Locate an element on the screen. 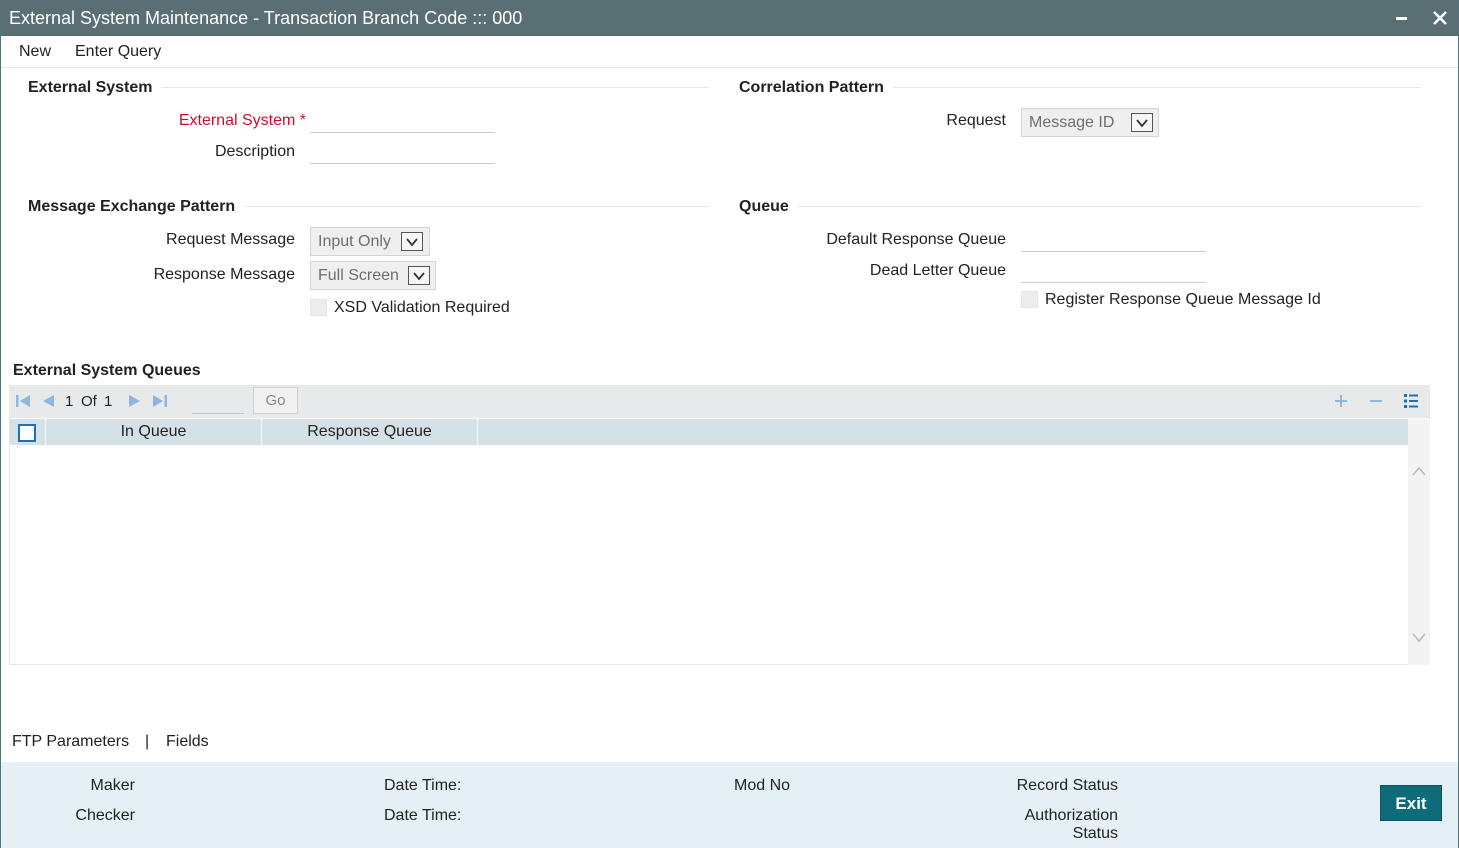 The width and height of the screenshot is (1459, 848). column-header-response-queue: Response Queue is located at coordinates (370, 432).